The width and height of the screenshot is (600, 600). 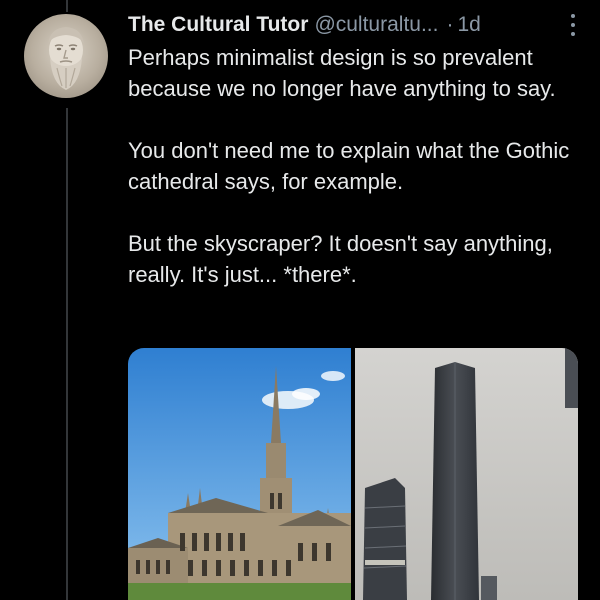 I want to click on tweet-timestamp: 1d, so click(x=468, y=25).